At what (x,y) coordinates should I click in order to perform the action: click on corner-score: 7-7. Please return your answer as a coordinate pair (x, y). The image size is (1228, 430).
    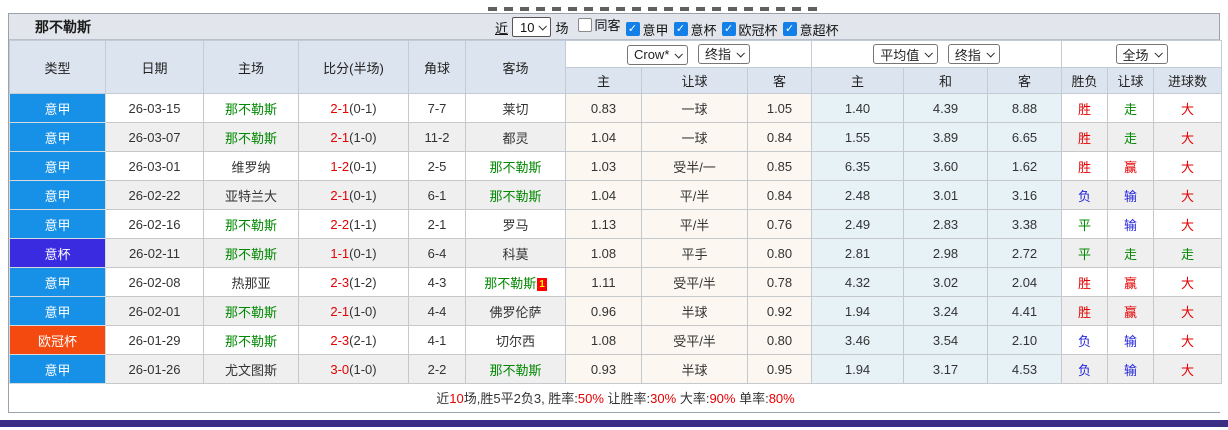
    Looking at the image, I should click on (437, 108).